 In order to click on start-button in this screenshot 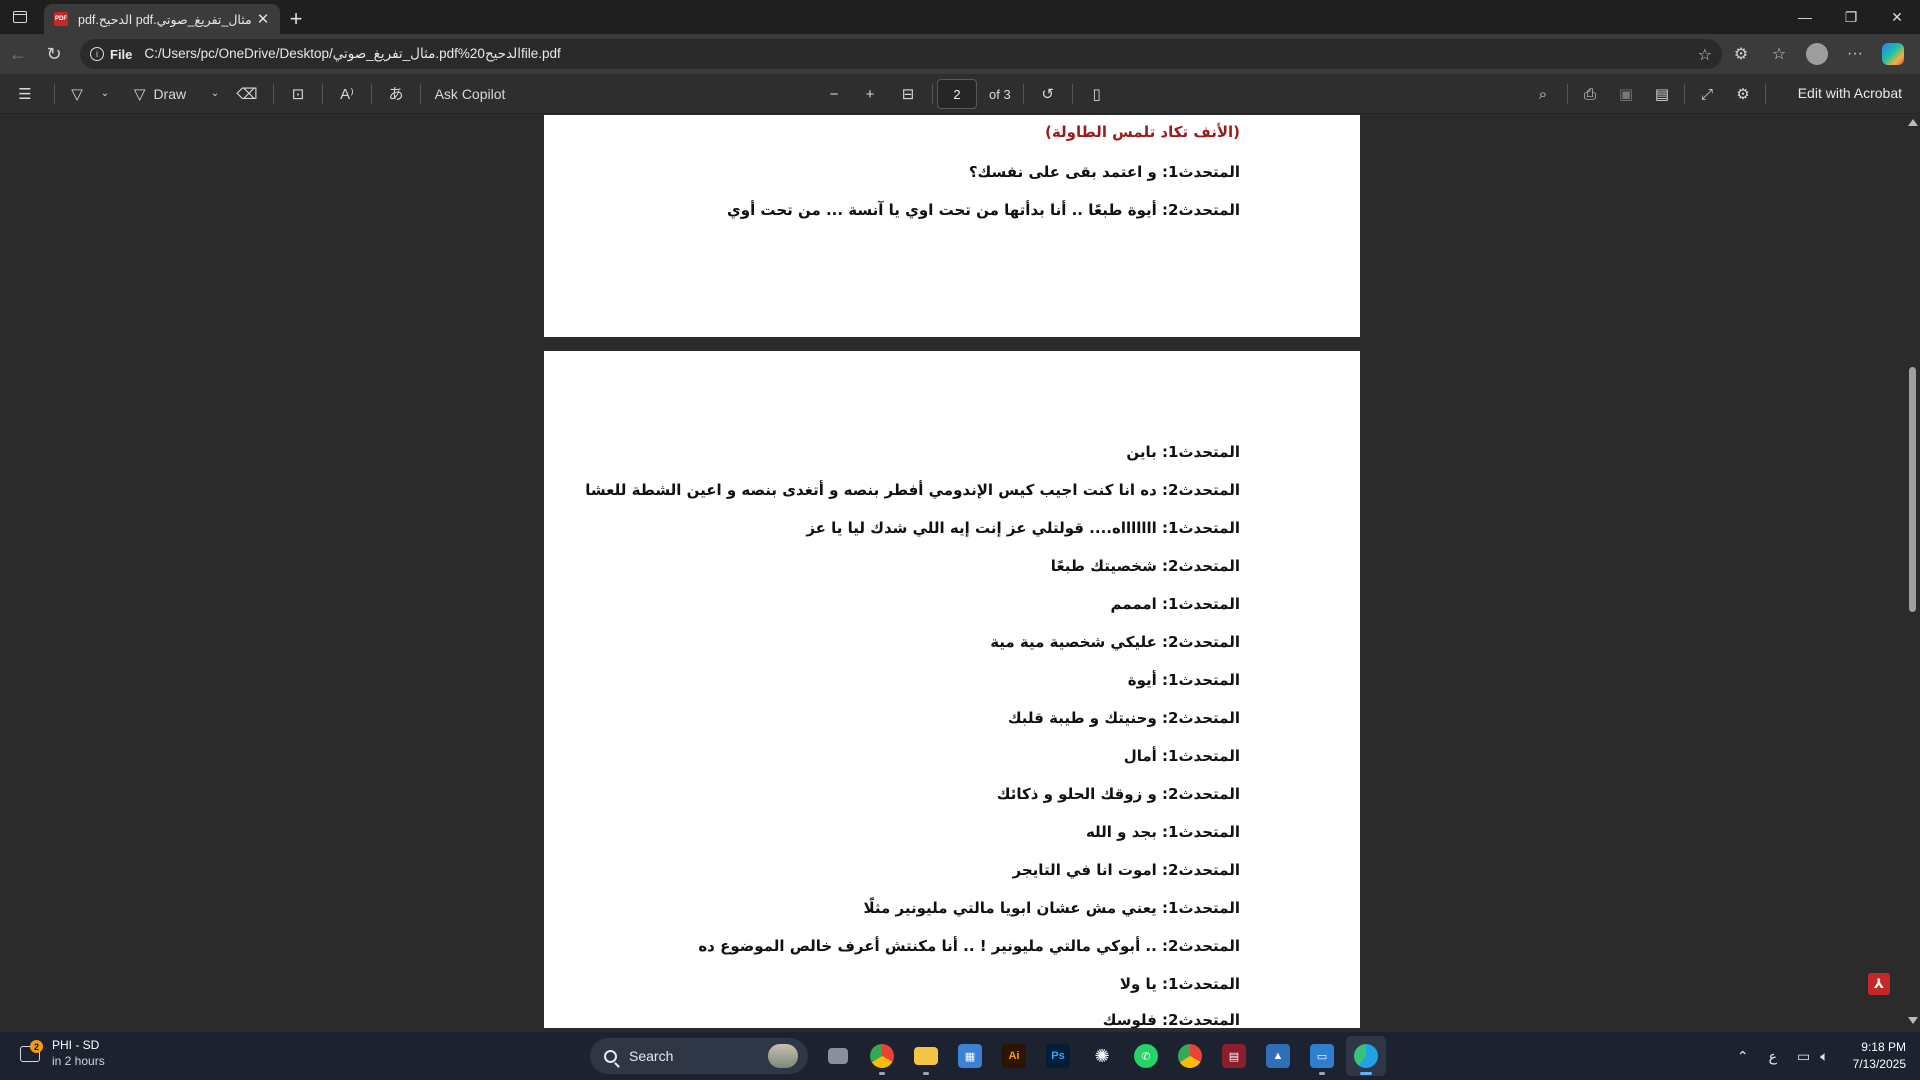, I will do `click(566, 1056)`.